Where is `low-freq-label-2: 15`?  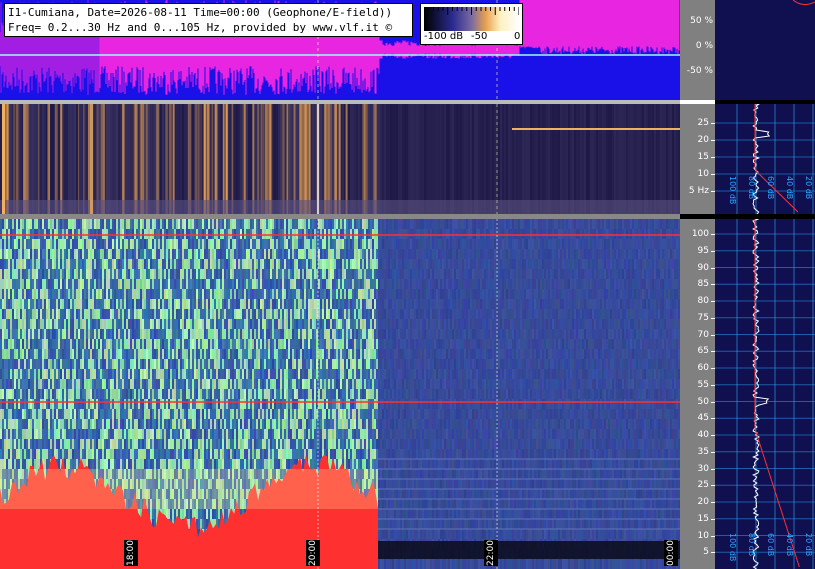 low-freq-label-2: 15 is located at coordinates (703, 157).